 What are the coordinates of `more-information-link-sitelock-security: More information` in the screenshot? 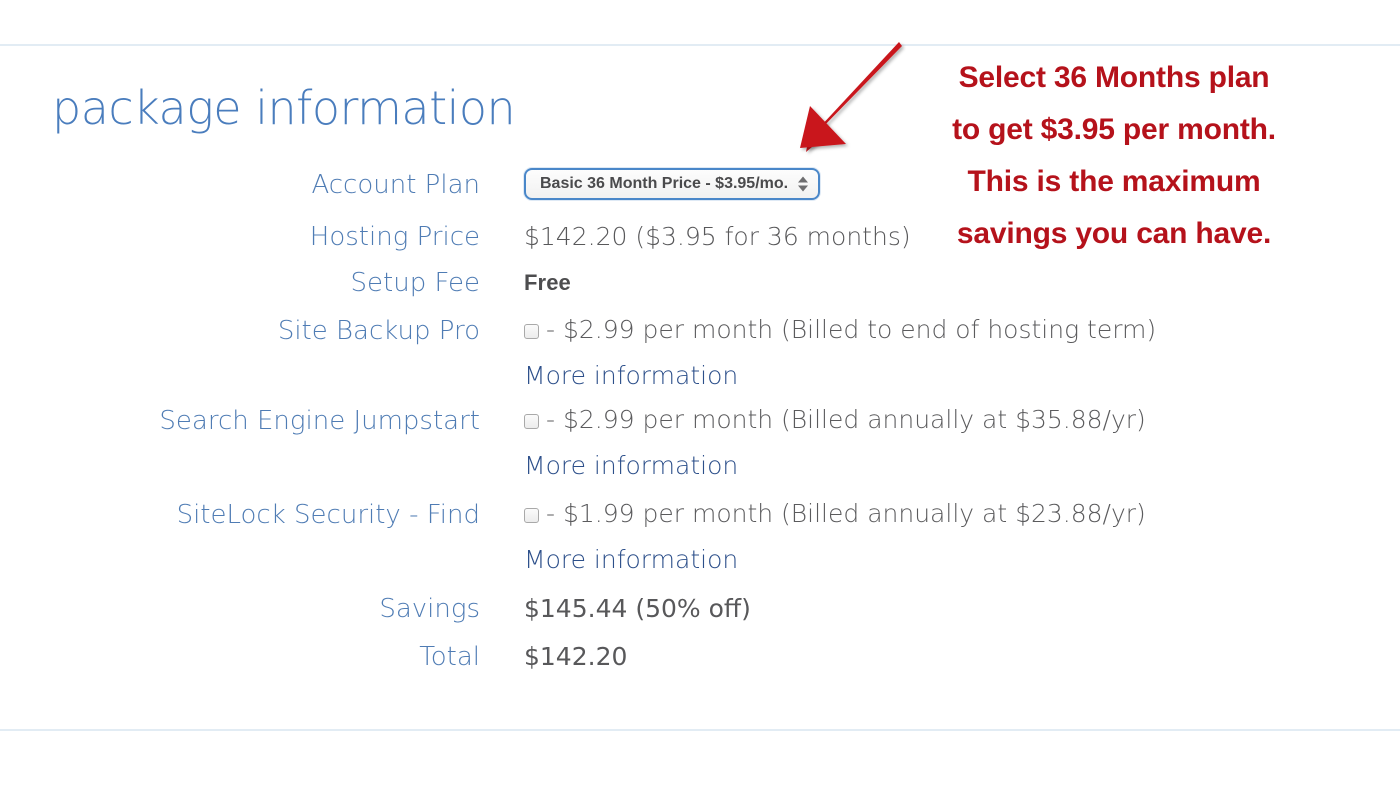 It's located at (631, 560).